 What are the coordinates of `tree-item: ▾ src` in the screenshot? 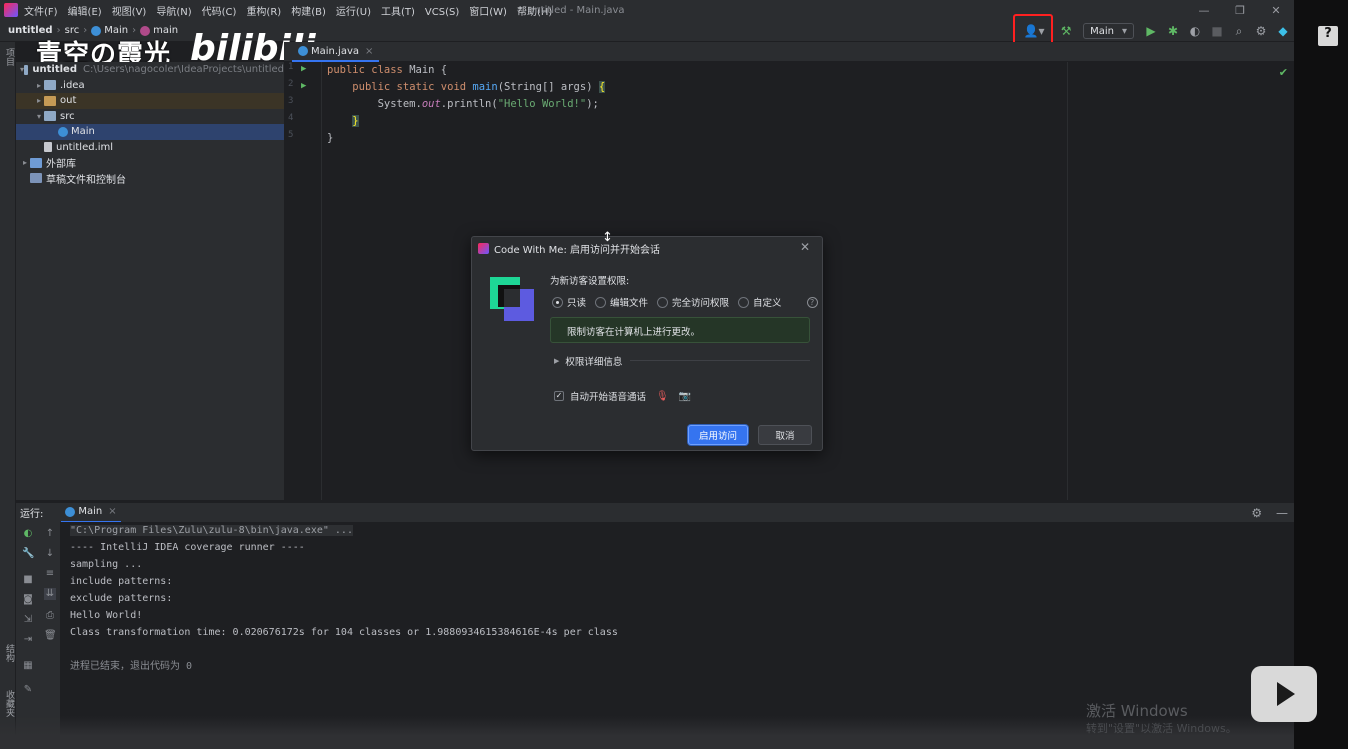 It's located at (150, 117).